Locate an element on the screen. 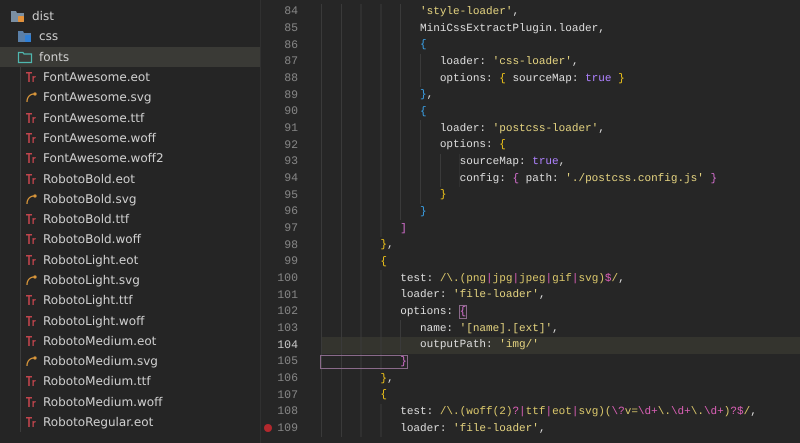  line-number: 93 is located at coordinates (291, 161).